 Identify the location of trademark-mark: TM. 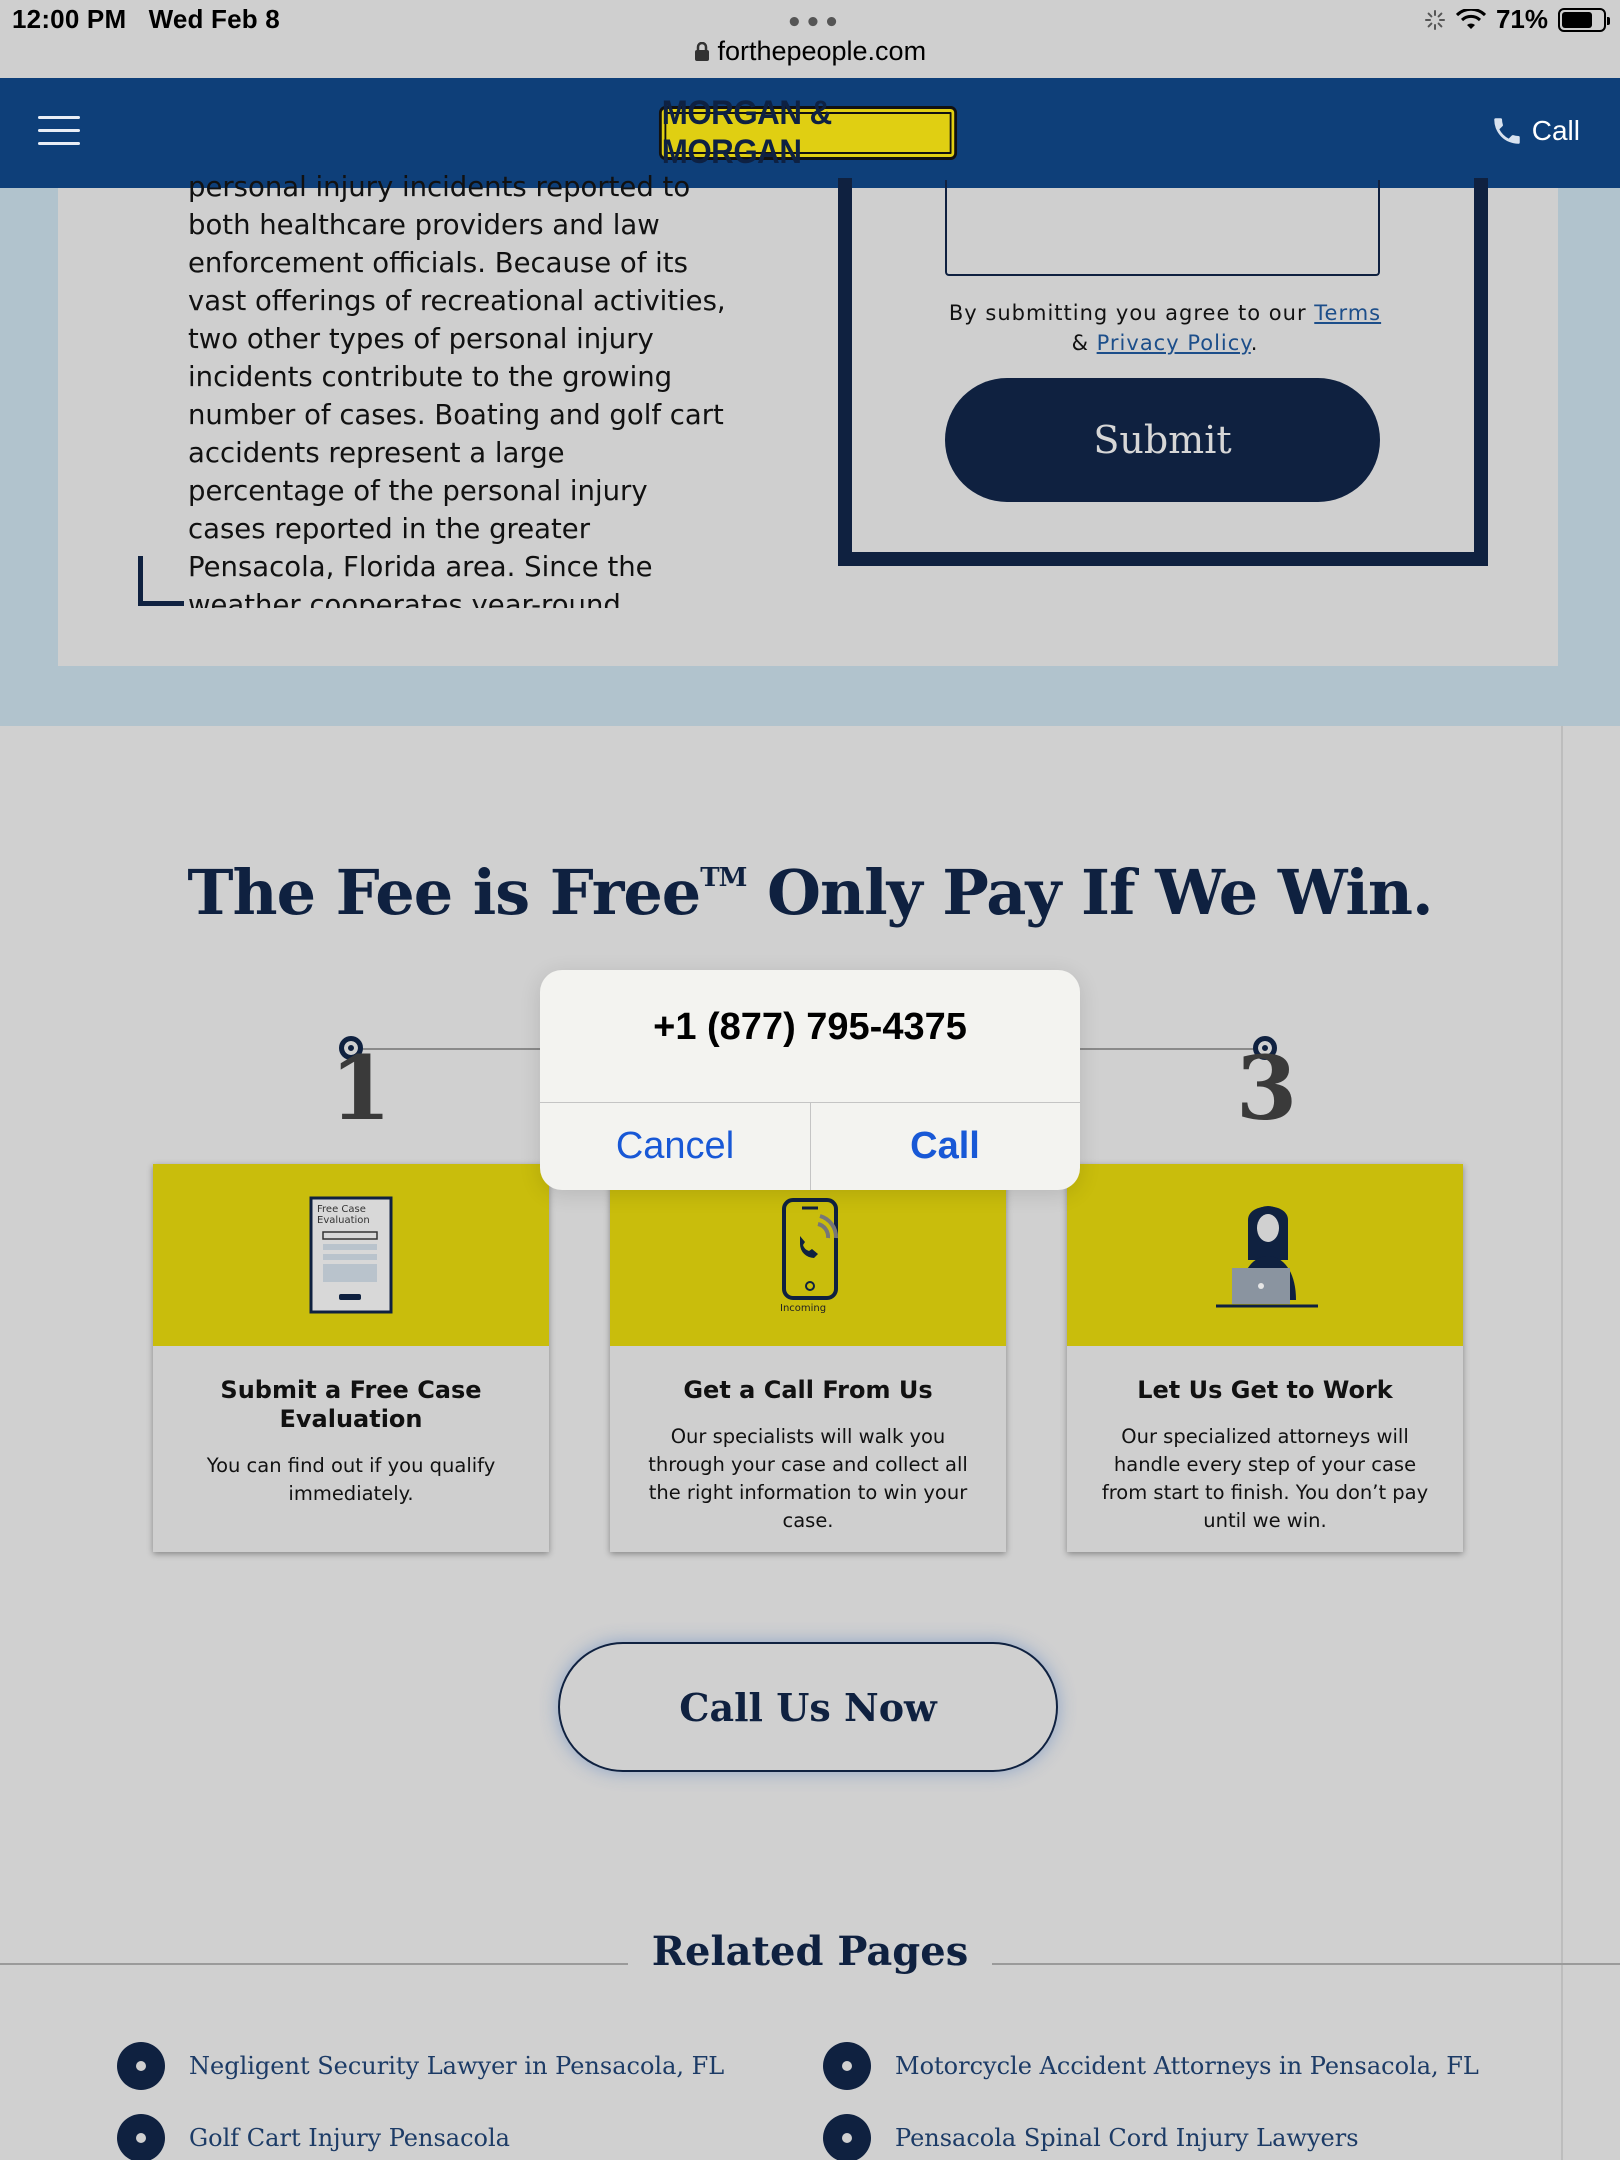
(723, 878).